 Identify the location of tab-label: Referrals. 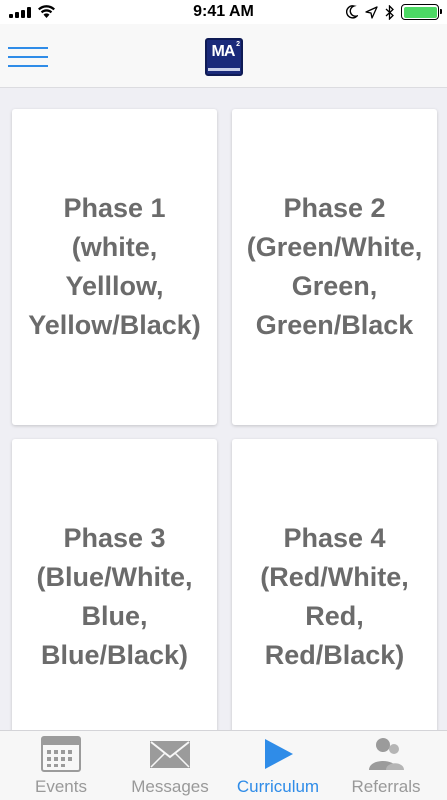
(386, 786).